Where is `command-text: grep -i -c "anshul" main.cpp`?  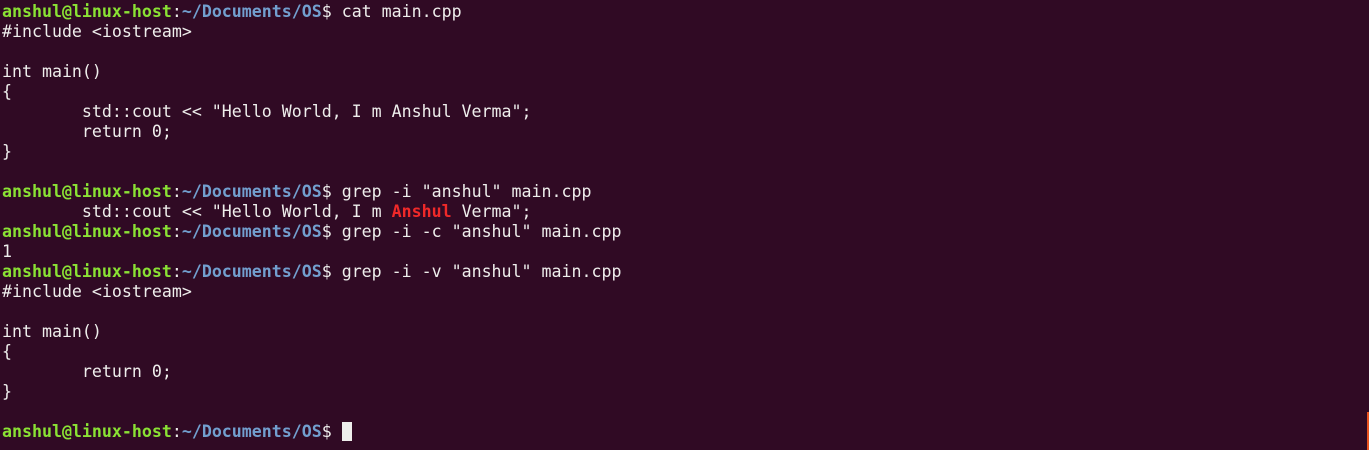
command-text: grep -i -c "anshul" main.cpp is located at coordinates (481, 231).